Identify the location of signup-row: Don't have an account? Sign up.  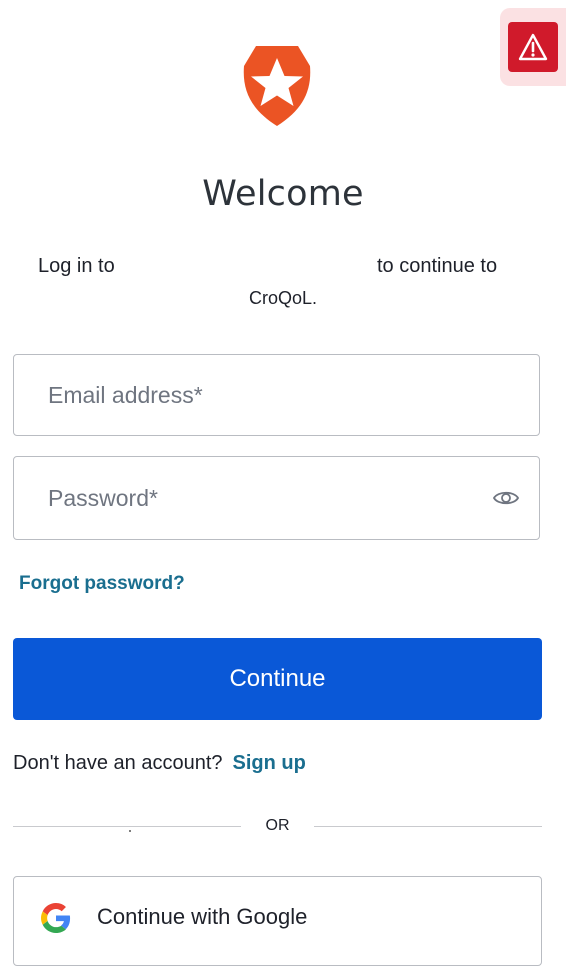
(159, 763).